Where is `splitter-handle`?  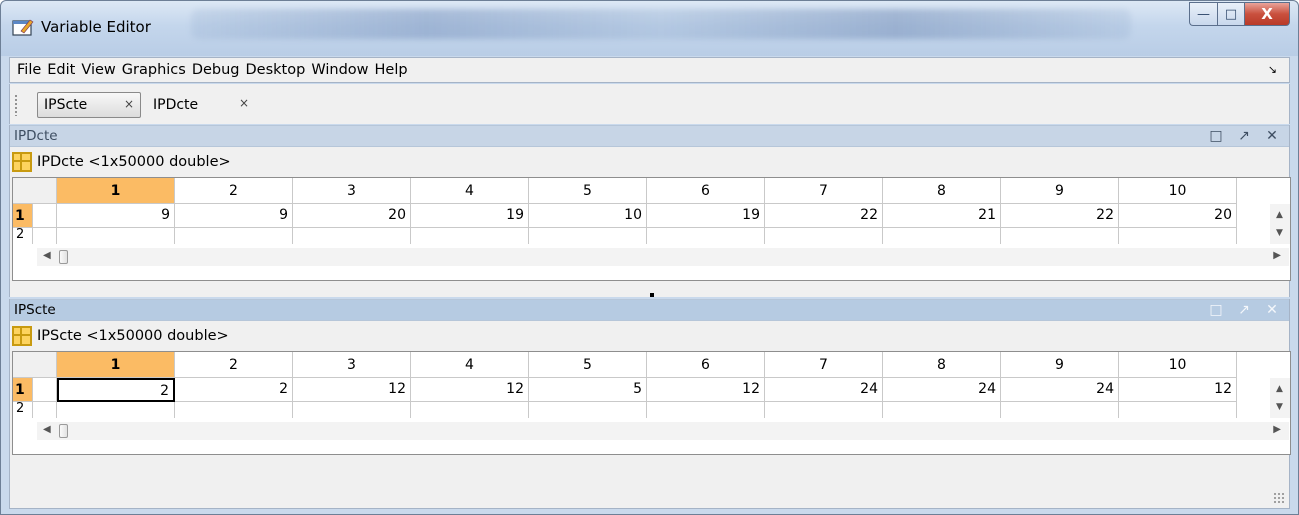 splitter-handle is located at coordinates (652, 295).